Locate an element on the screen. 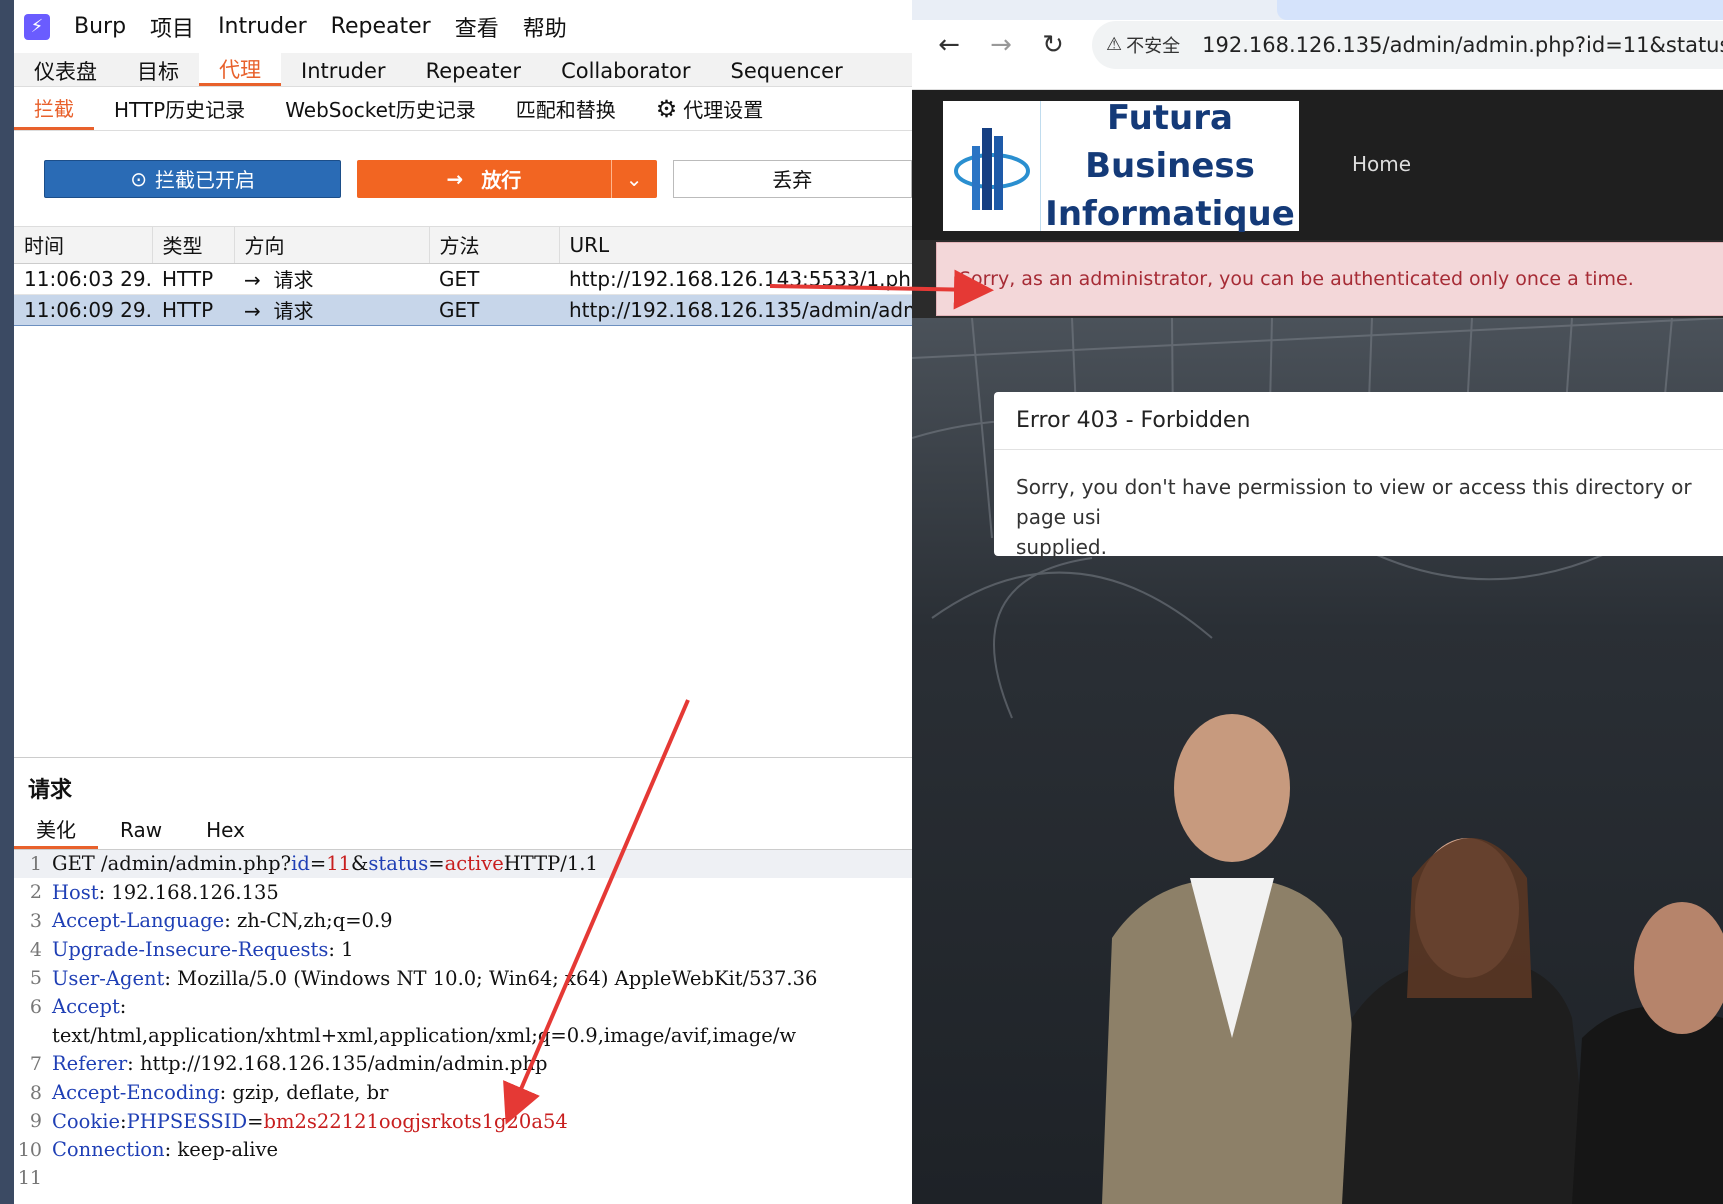  annotation-arrow-cookie is located at coordinates (596, 912).